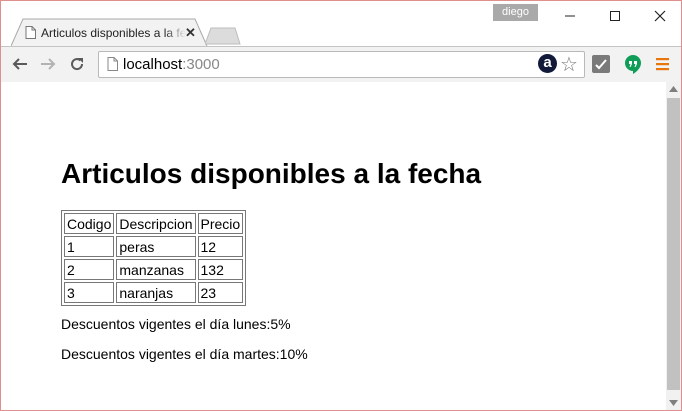  I want to click on back-button, so click(20, 64).